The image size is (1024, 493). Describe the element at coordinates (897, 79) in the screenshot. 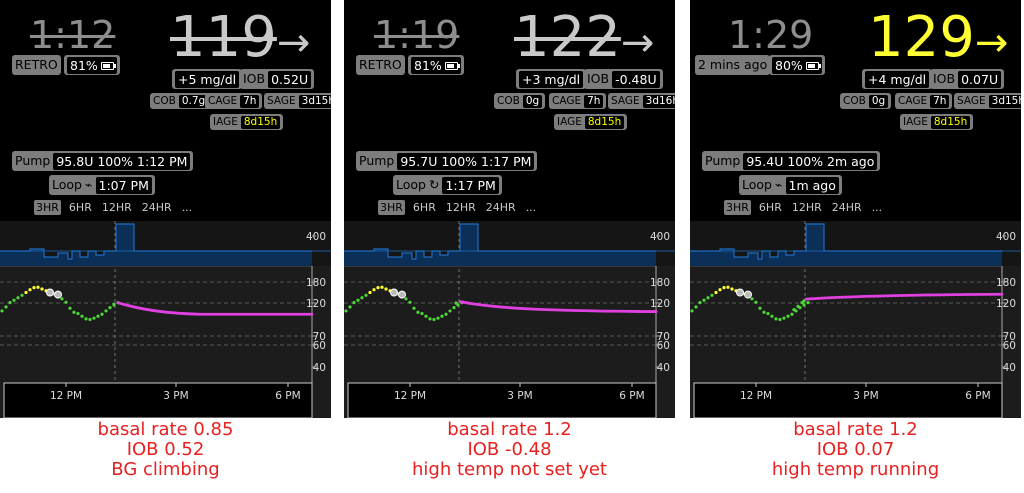

I see `delta-badge: +4 mg/dl` at that location.